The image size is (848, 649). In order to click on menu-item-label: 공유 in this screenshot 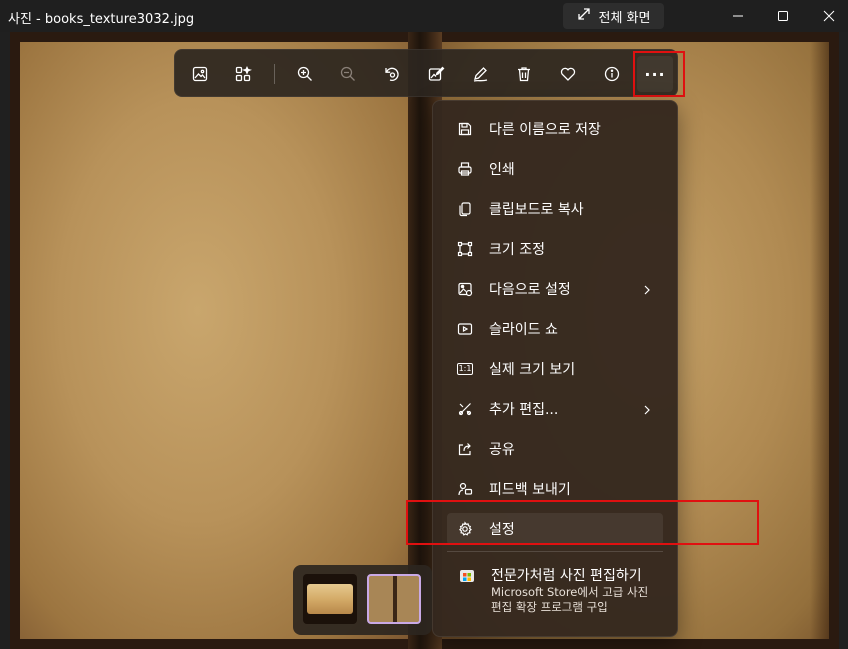, I will do `click(502, 450)`.